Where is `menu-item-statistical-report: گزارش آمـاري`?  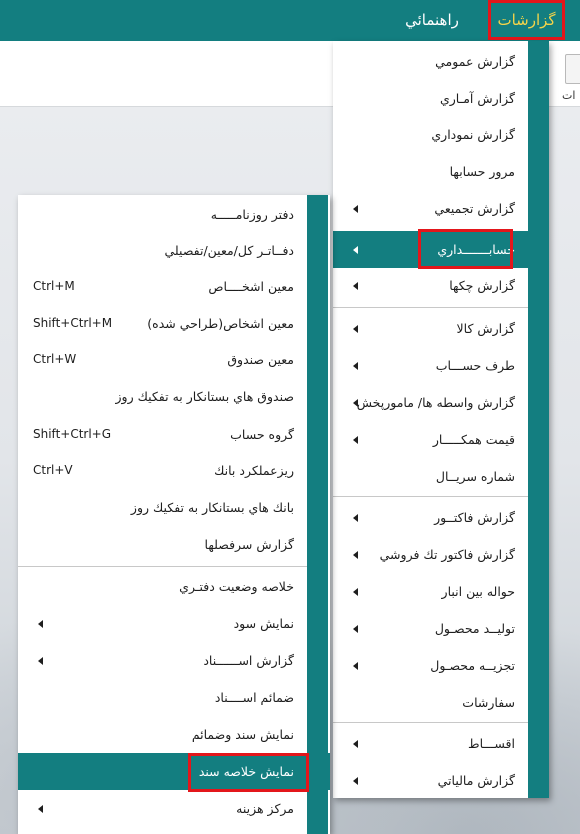 menu-item-statistical-report: گزارش آمـاري is located at coordinates (441, 98).